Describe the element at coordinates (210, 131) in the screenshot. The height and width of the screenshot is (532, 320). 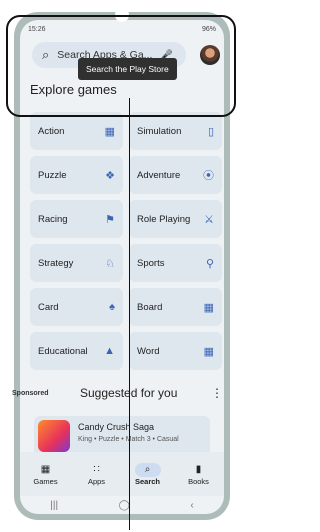
I see `vr-icon: ▯` at that location.